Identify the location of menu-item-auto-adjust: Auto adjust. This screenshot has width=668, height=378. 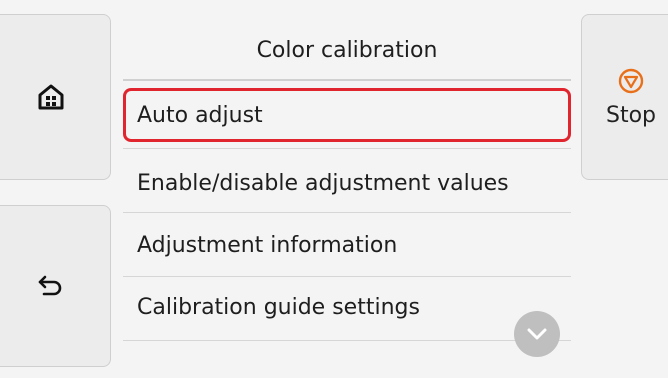
(347, 115).